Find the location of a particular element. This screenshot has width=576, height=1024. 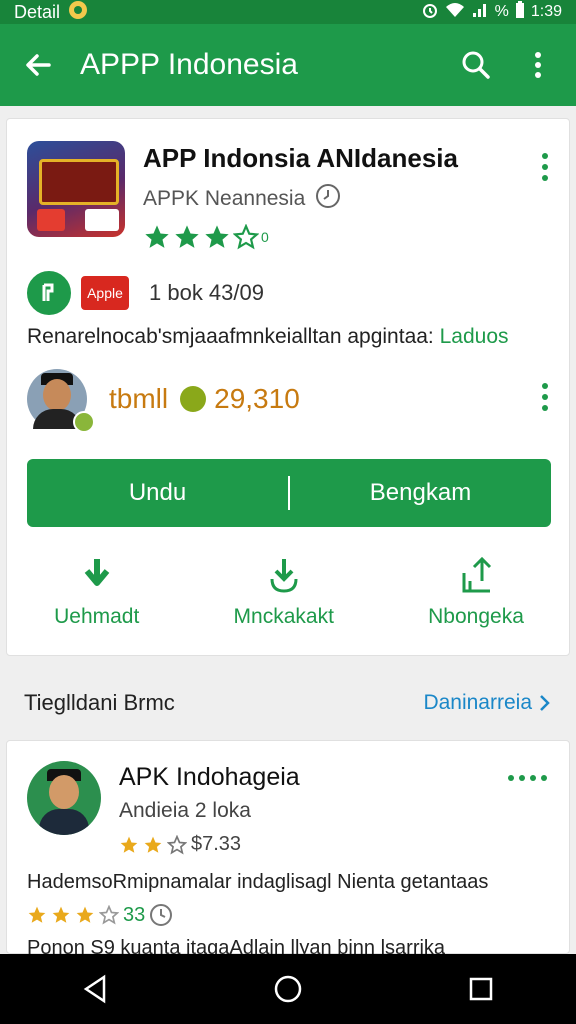

action-label: Uehmadt is located at coordinates (97, 616).